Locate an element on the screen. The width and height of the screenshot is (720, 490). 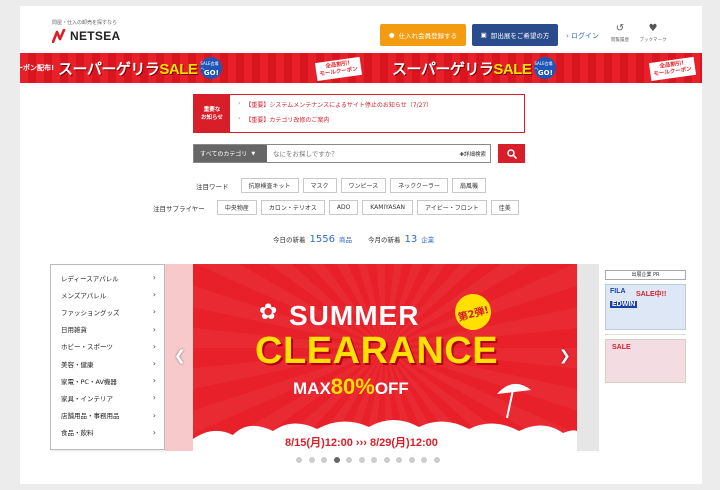
category-item: レディースアパレル › is located at coordinates (107, 277).